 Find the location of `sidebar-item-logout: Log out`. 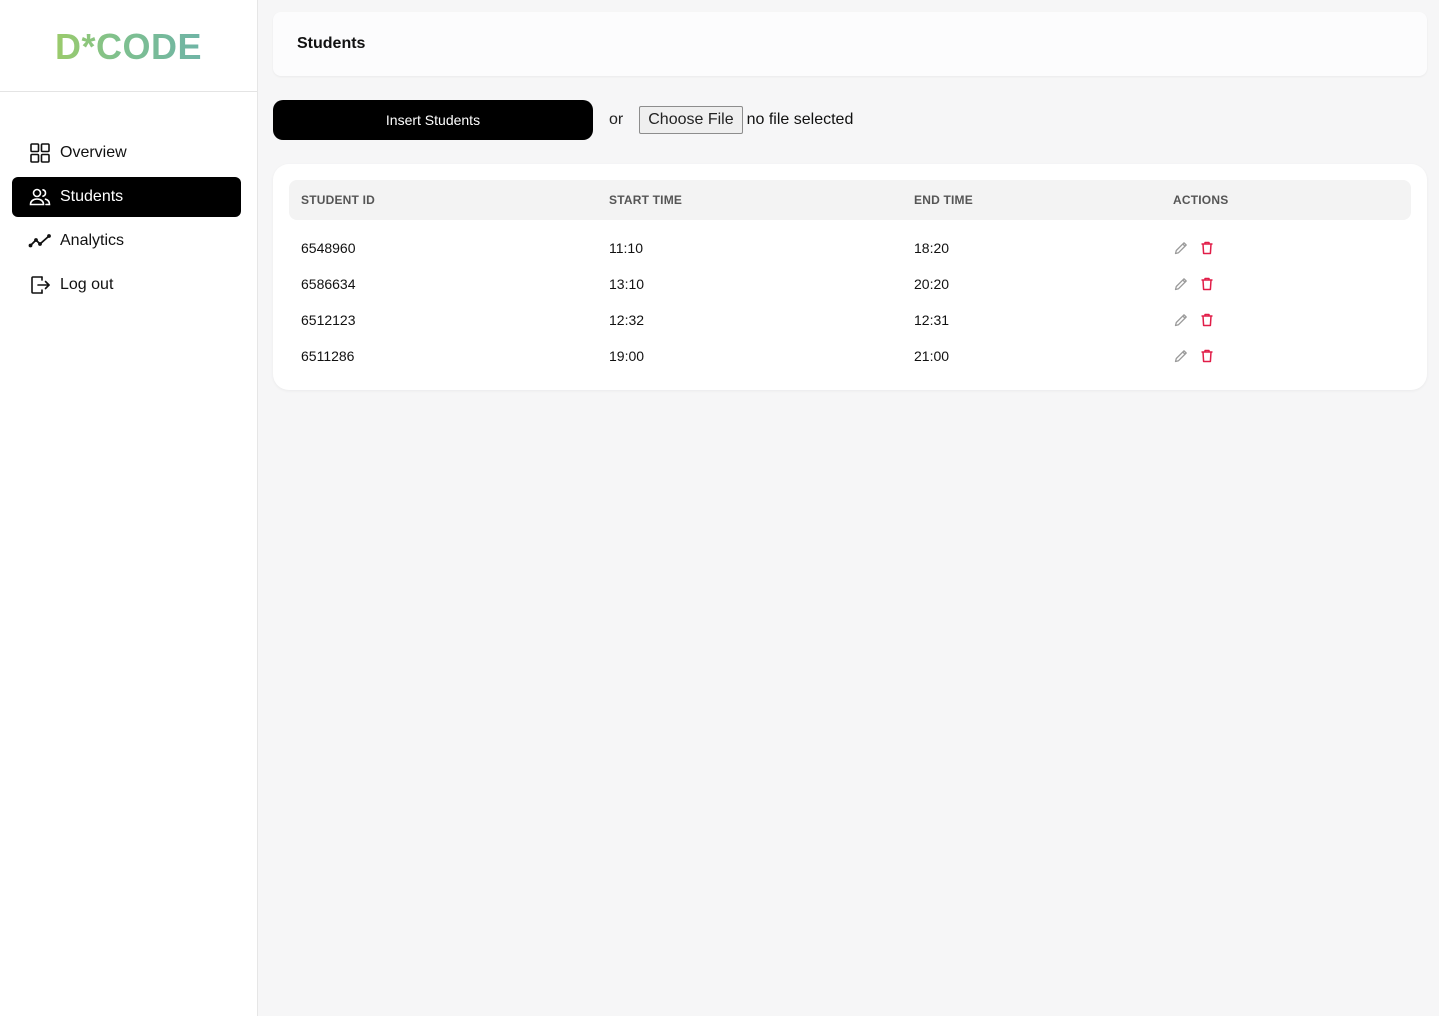

sidebar-item-logout: Log out is located at coordinates (126, 285).